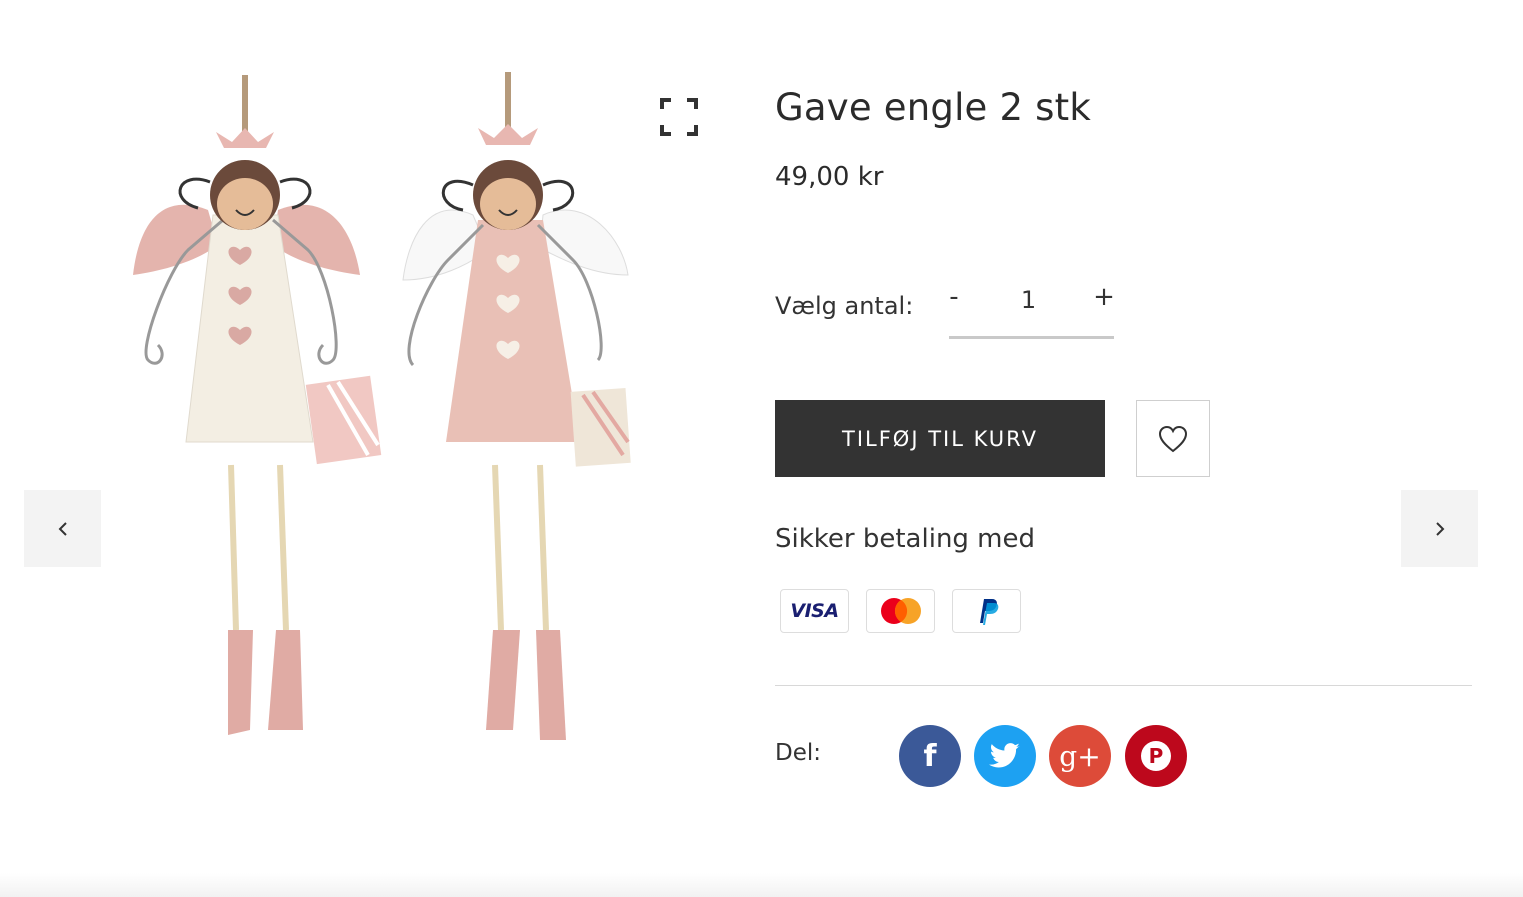 This screenshot has height=897, width=1523. What do you see at coordinates (1028, 300) in the screenshot?
I see `quantity-input` at bounding box center [1028, 300].